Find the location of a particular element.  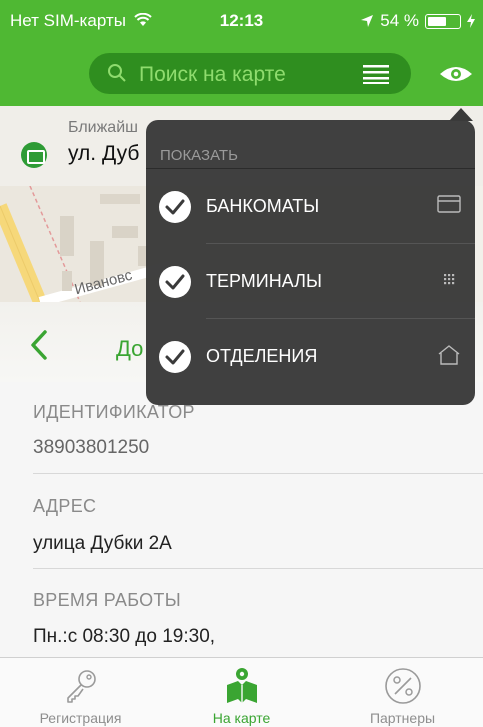

filter-terminals: ТЕРМИНАЛЫ is located at coordinates (310, 281).